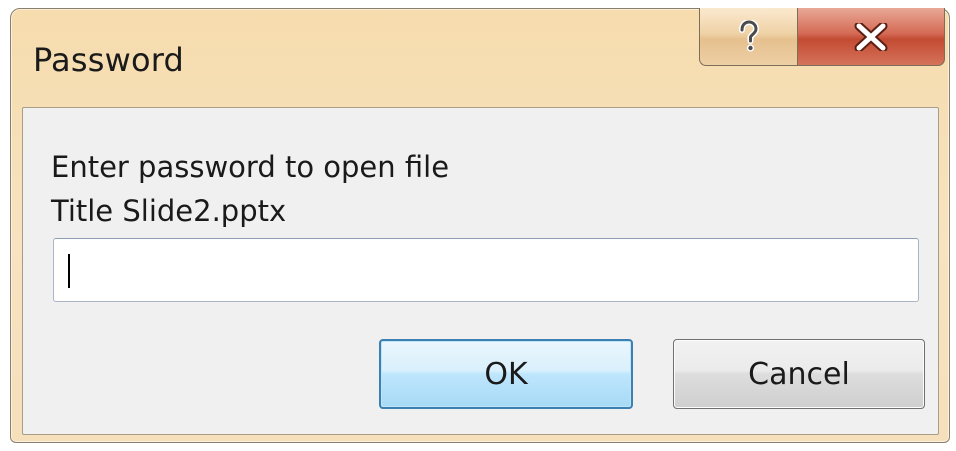  I want to click on prompt-text: Enter password to open file, so click(250, 167).